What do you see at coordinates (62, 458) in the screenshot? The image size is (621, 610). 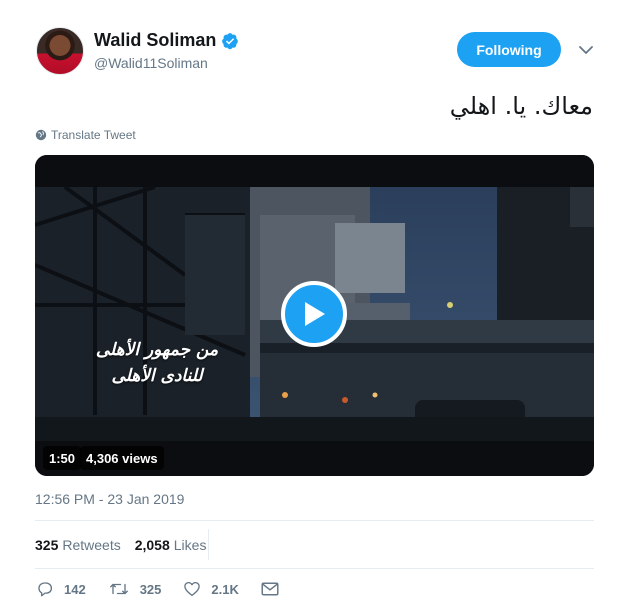 I see `video-duration-badge: 1:50` at bounding box center [62, 458].